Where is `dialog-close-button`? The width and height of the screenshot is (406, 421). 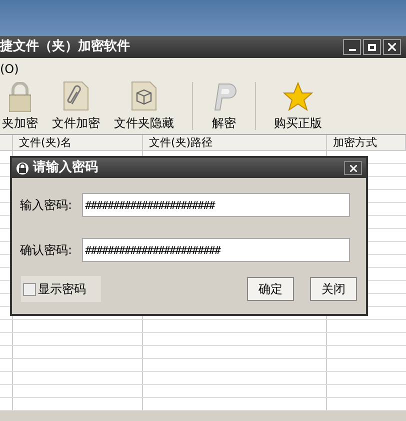 dialog-close-button is located at coordinates (353, 168).